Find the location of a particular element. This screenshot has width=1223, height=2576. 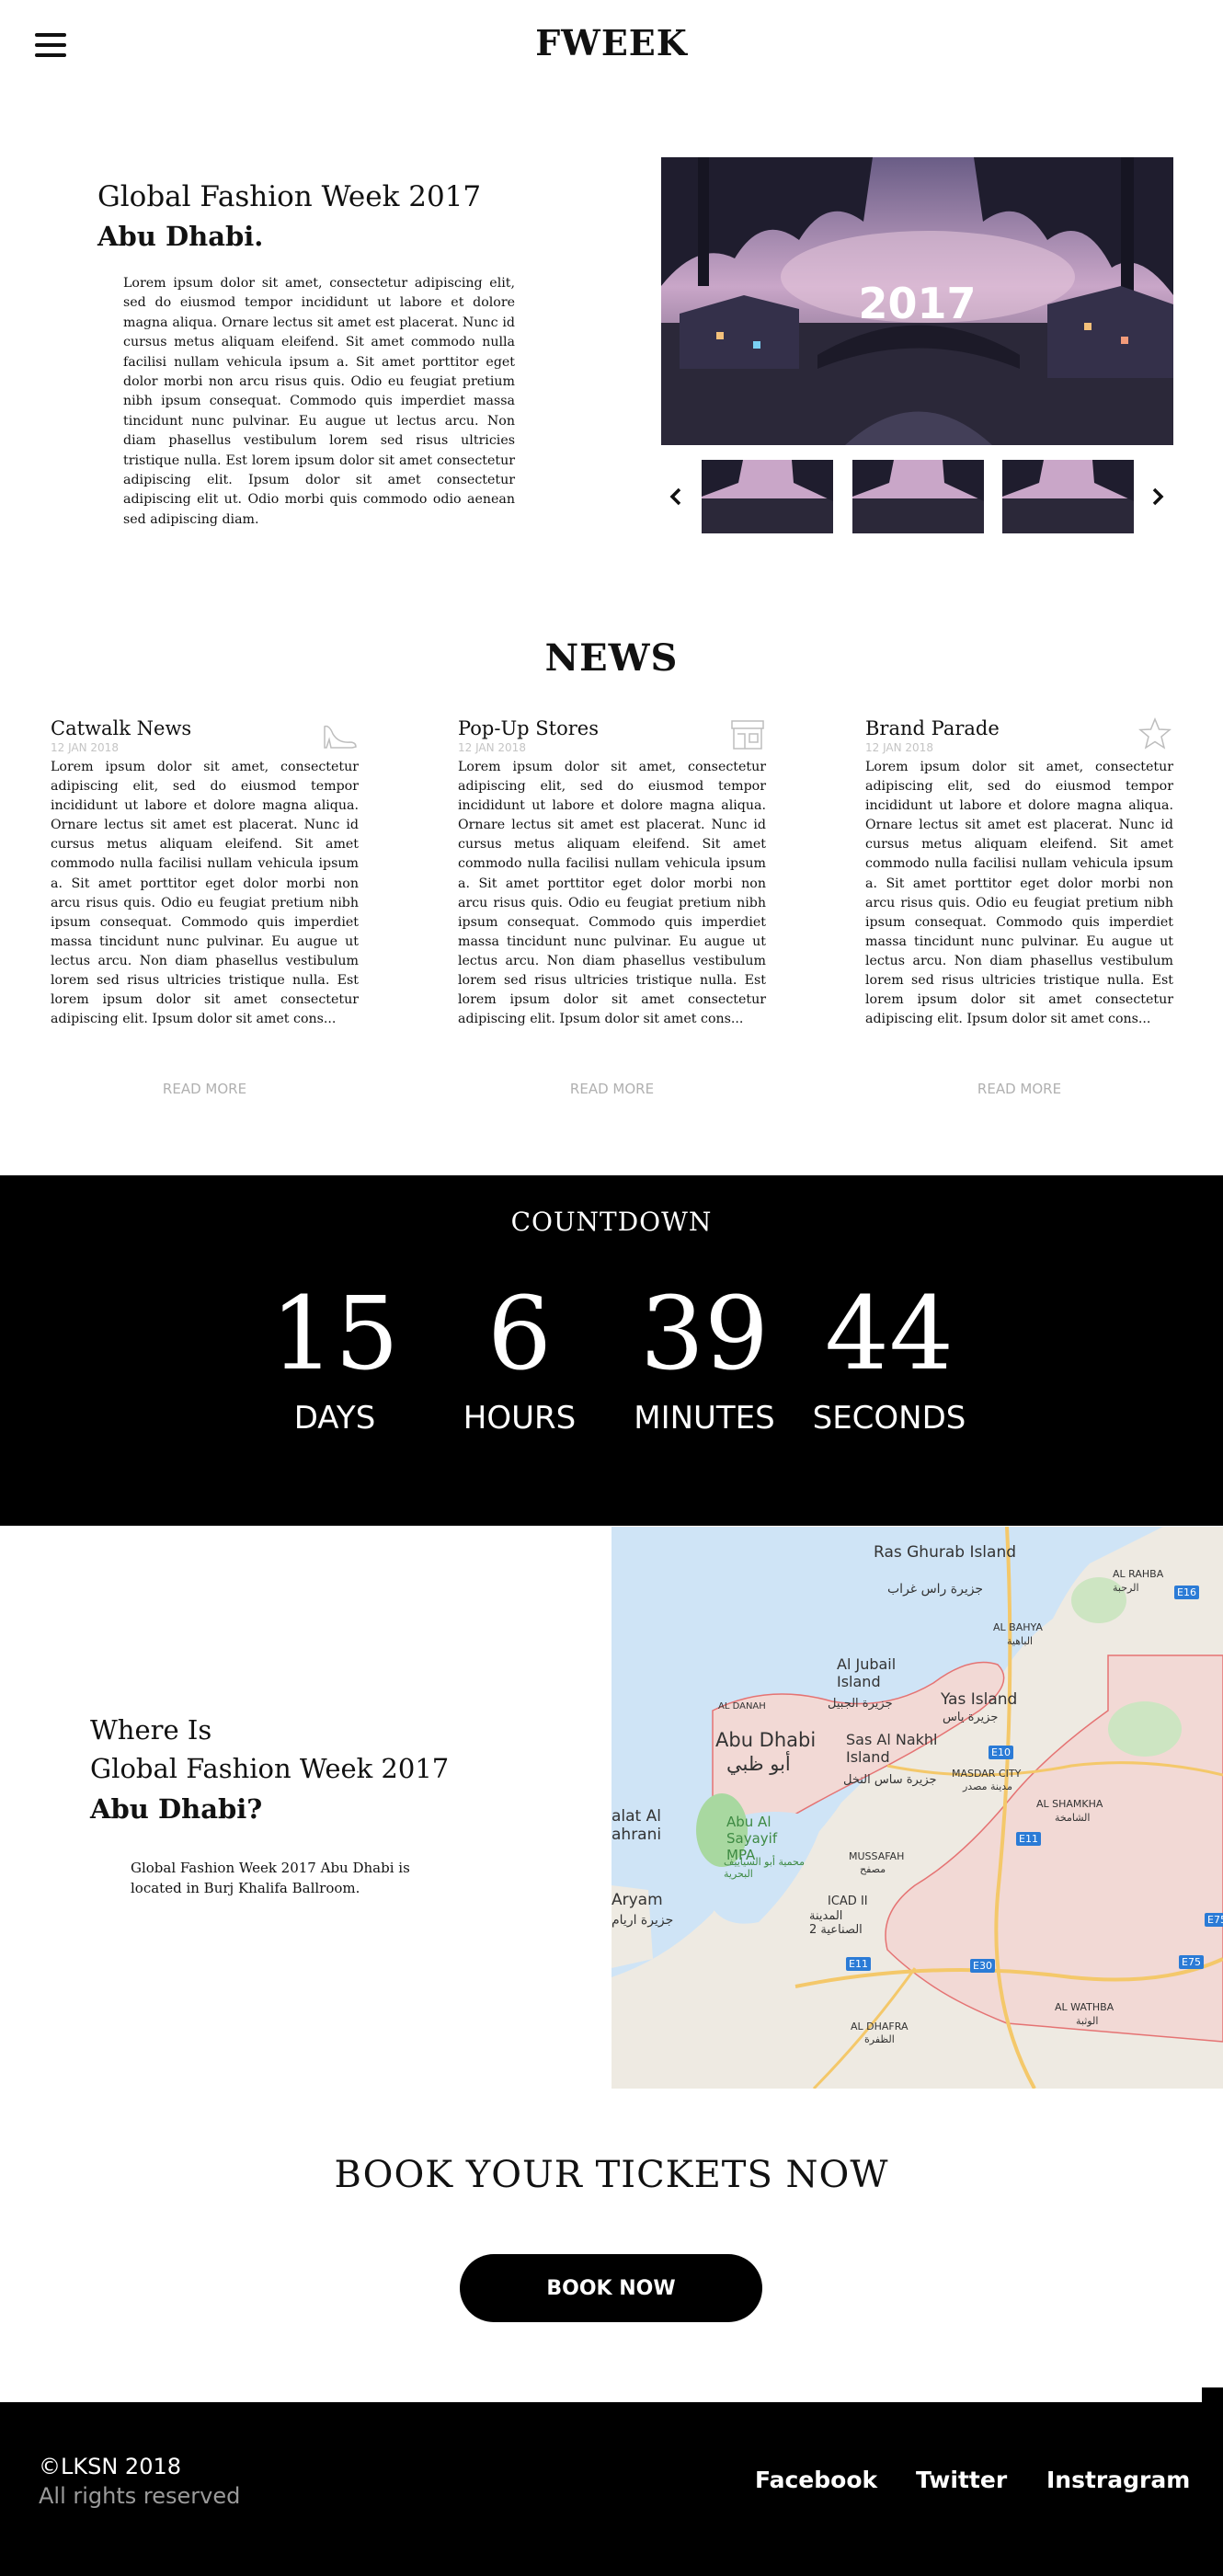

footer-link-instagram: Instragram is located at coordinates (1118, 2480).